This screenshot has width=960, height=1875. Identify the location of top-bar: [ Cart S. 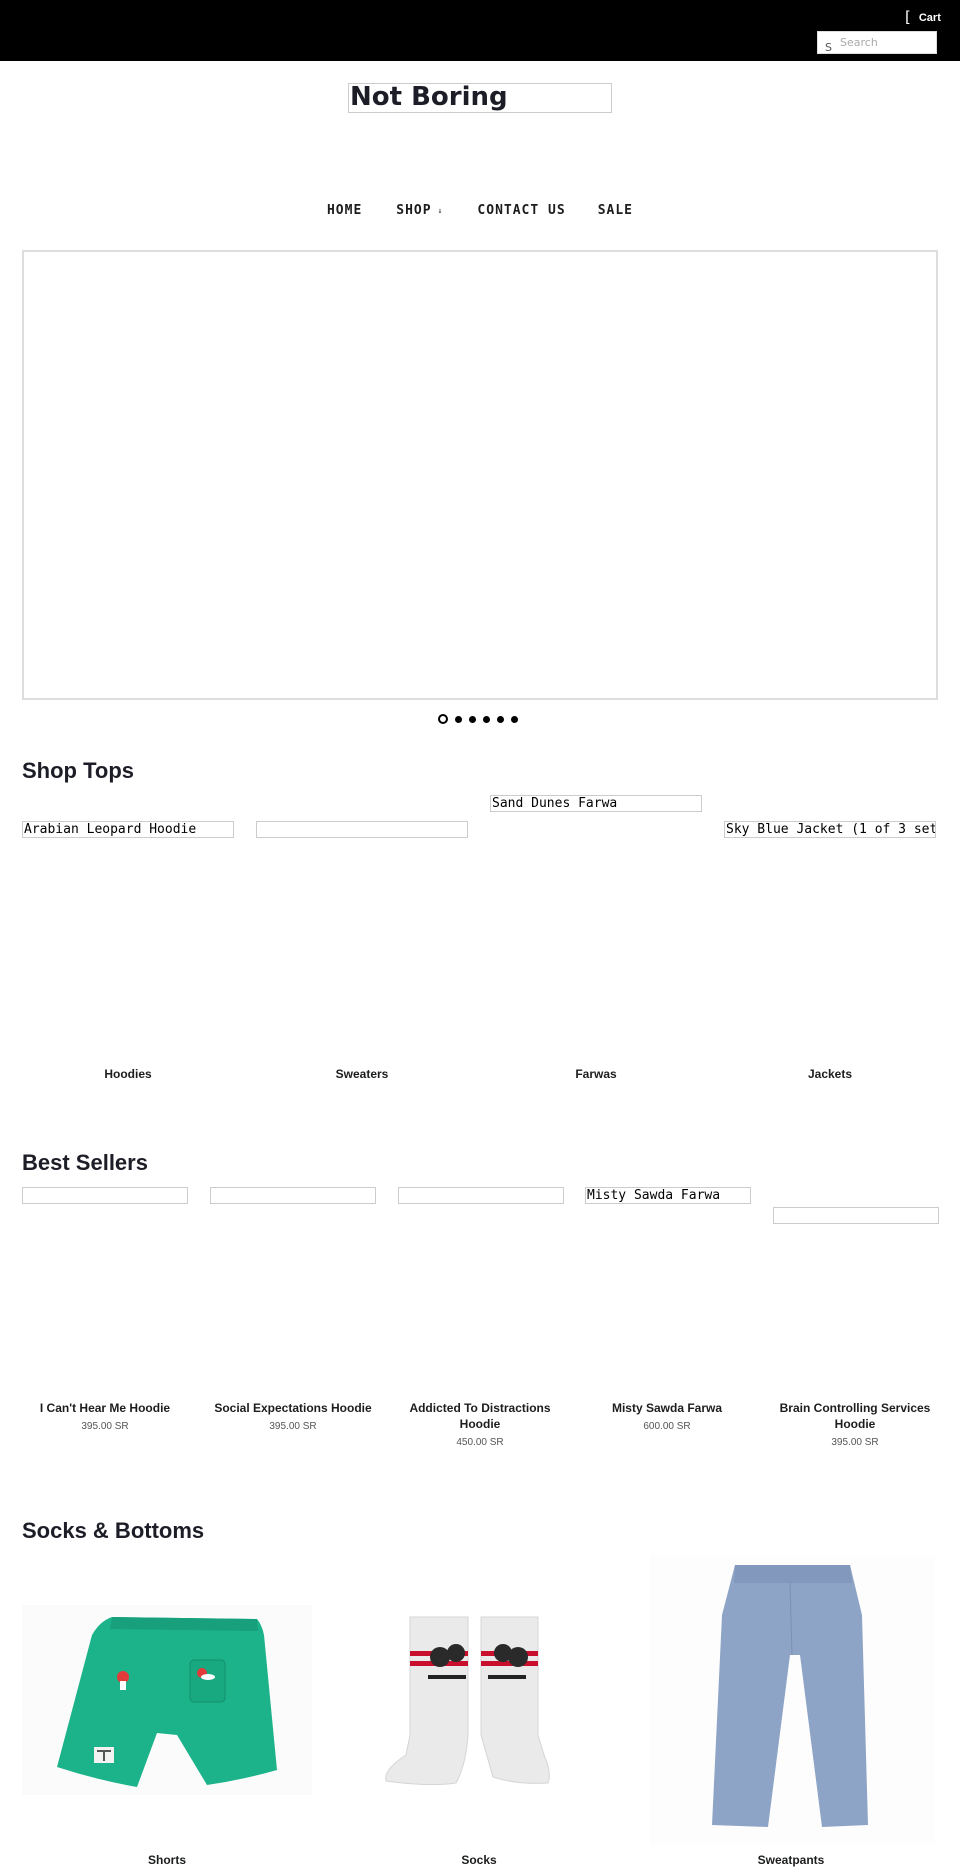
(480, 30).